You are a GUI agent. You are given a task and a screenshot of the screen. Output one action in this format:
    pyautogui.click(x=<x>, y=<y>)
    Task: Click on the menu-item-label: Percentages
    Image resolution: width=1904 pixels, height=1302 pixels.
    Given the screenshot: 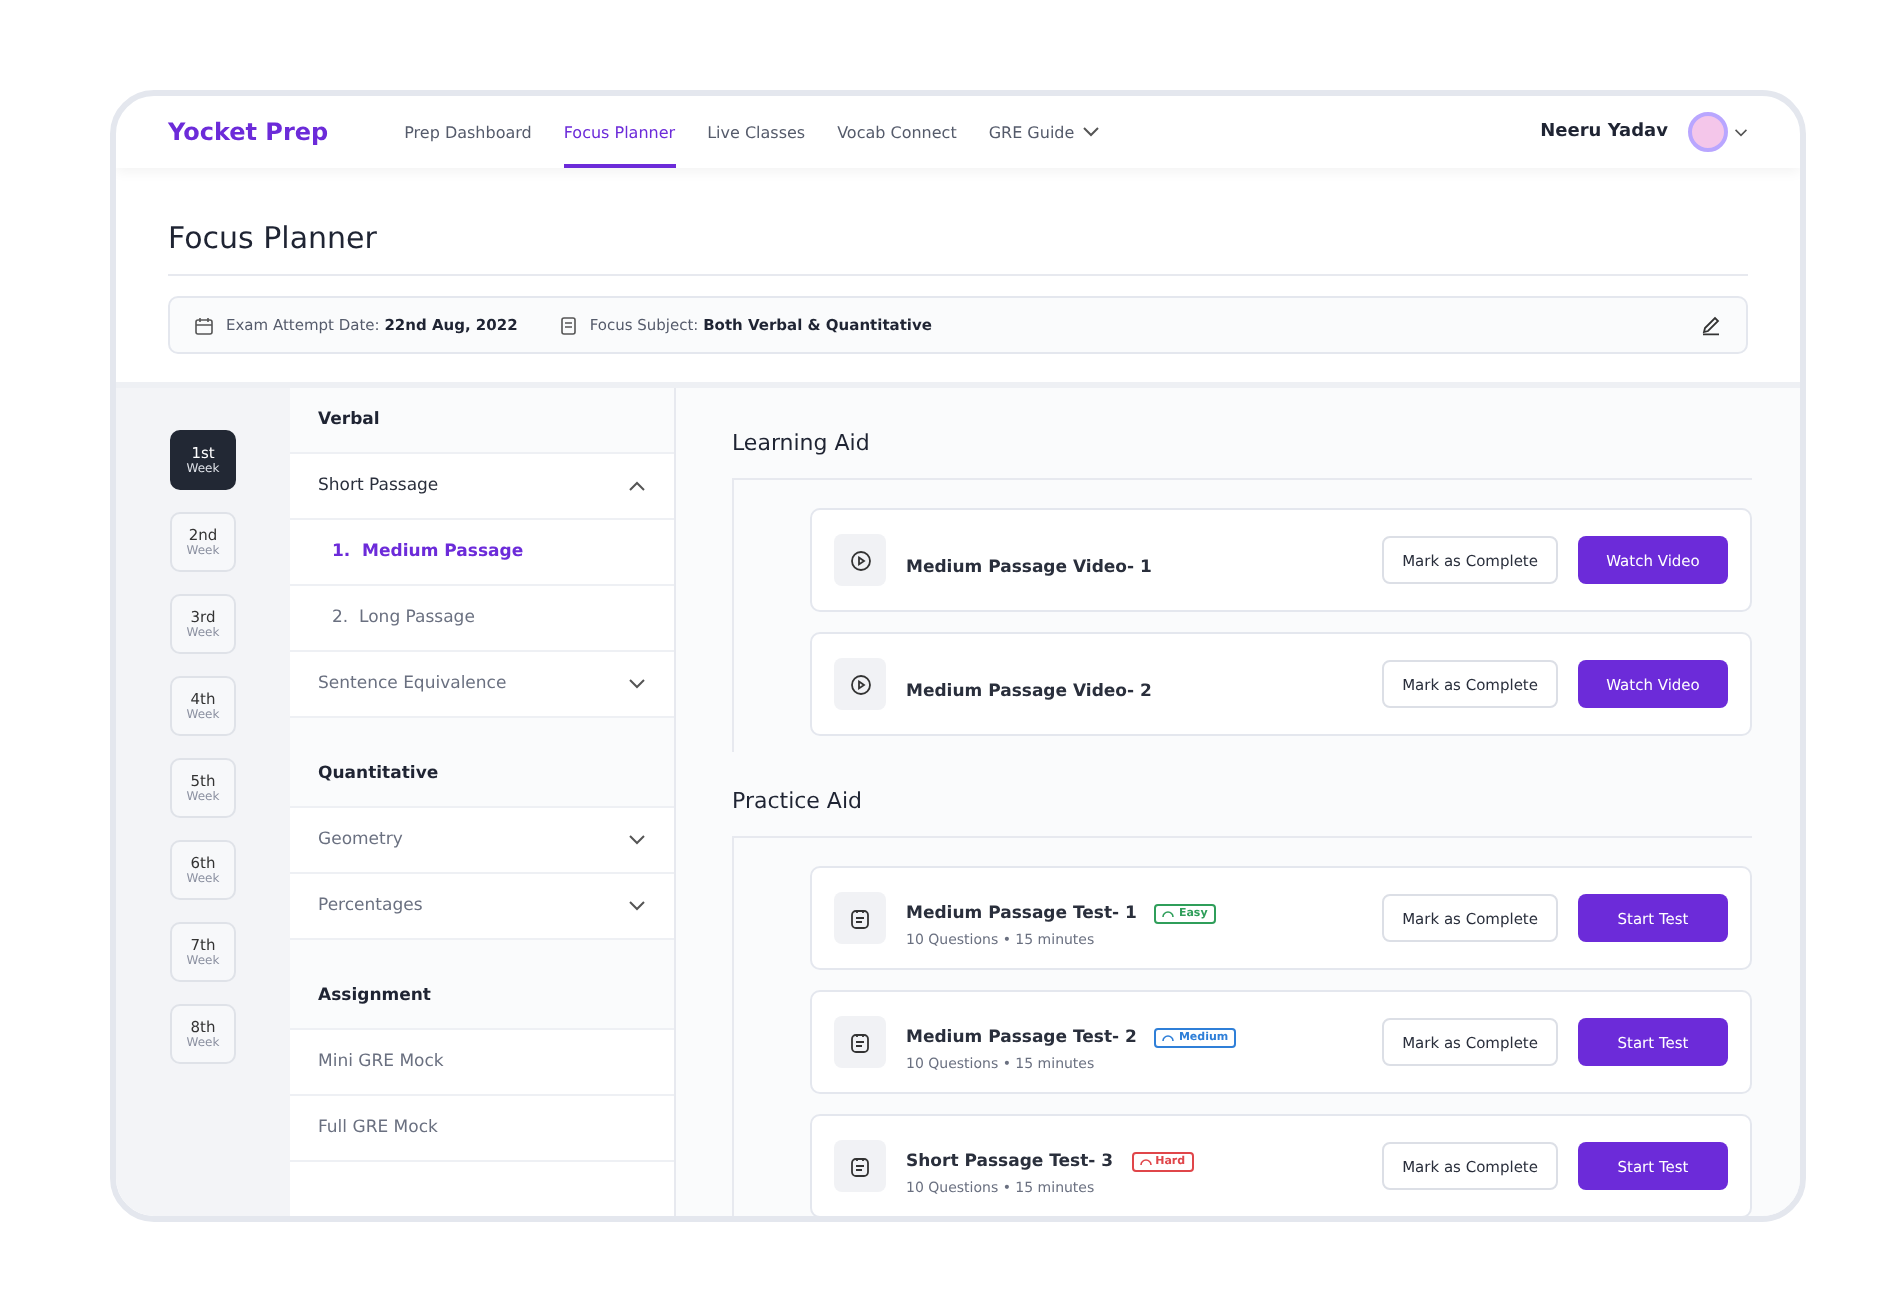 What is the action you would take?
    pyautogui.click(x=370, y=906)
    